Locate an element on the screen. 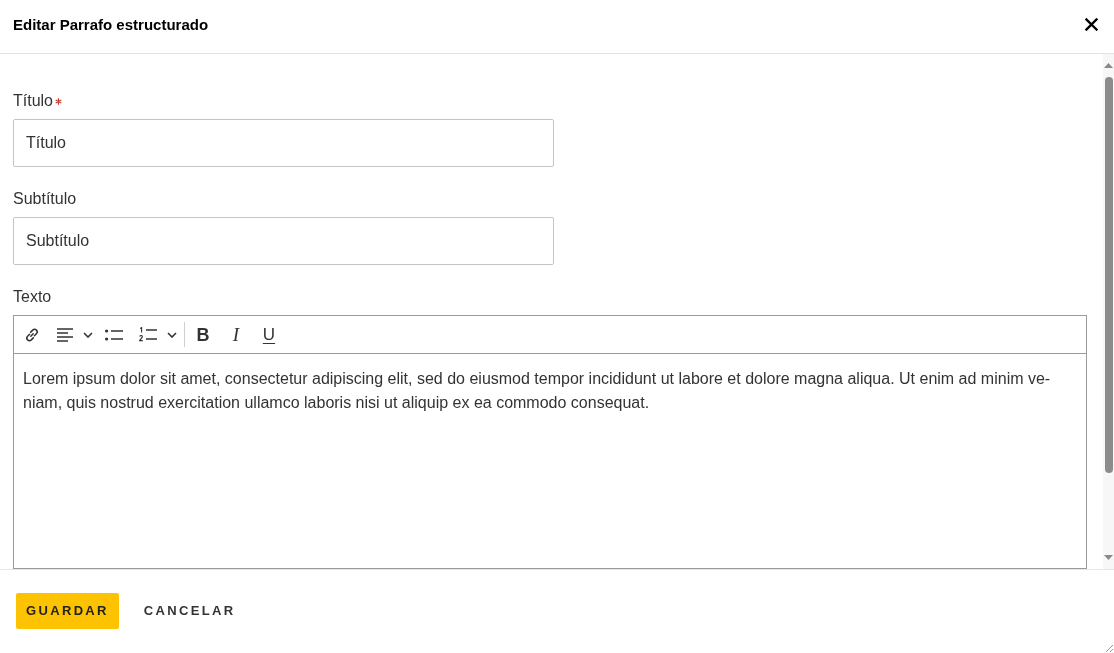 The width and height of the screenshot is (1114, 653). close-icon is located at coordinates (1091, 24).